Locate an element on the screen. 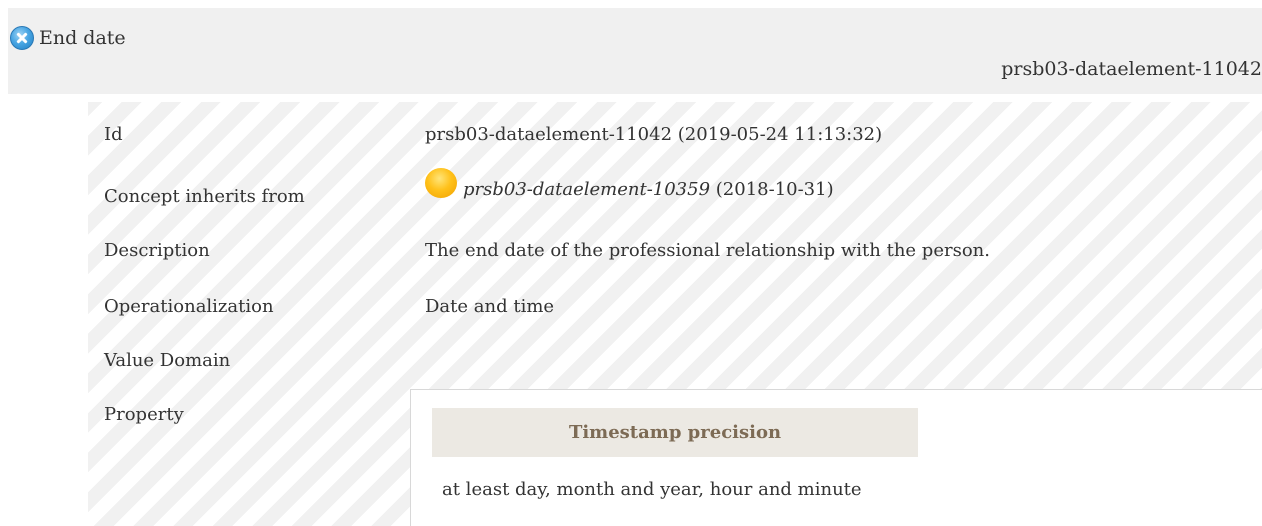  operationalization-label: Operationalization is located at coordinates (189, 306).